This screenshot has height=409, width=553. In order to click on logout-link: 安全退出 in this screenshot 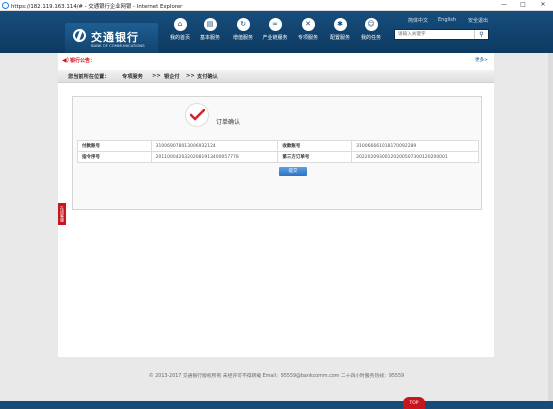, I will do `click(478, 20)`.